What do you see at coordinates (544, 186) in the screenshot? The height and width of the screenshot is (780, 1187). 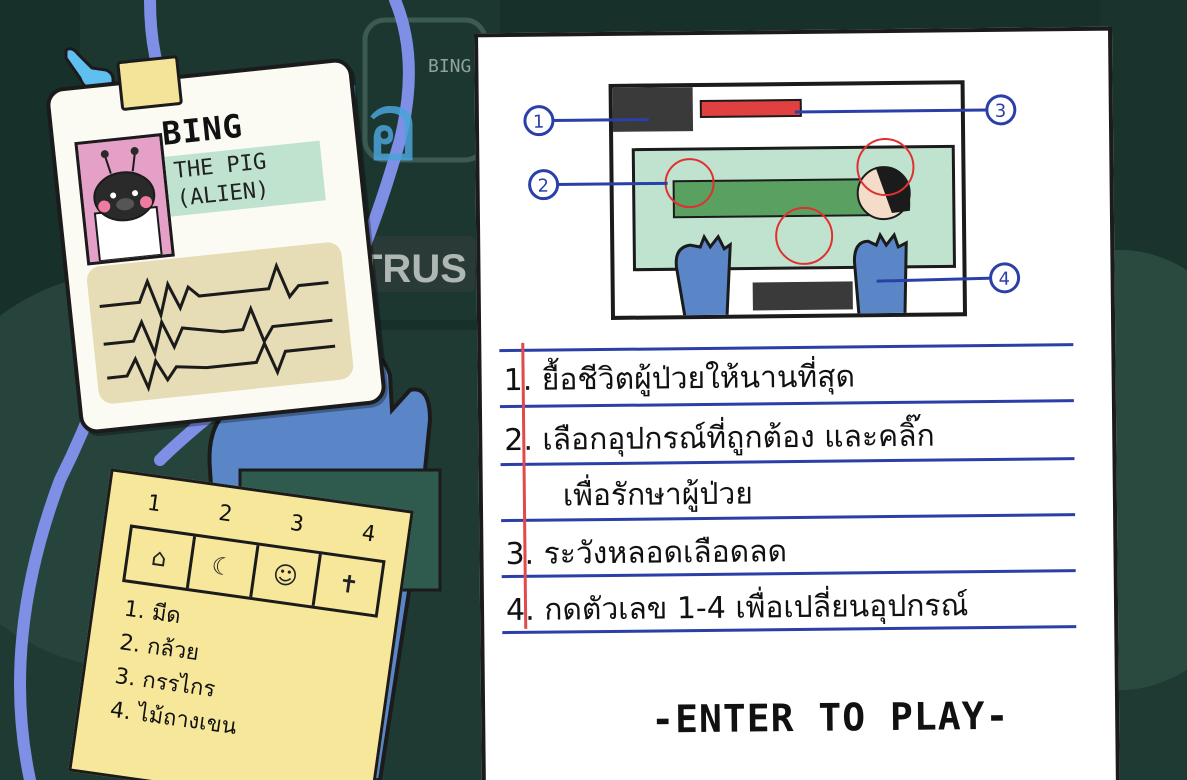 I see `callout-2: 2` at bounding box center [544, 186].